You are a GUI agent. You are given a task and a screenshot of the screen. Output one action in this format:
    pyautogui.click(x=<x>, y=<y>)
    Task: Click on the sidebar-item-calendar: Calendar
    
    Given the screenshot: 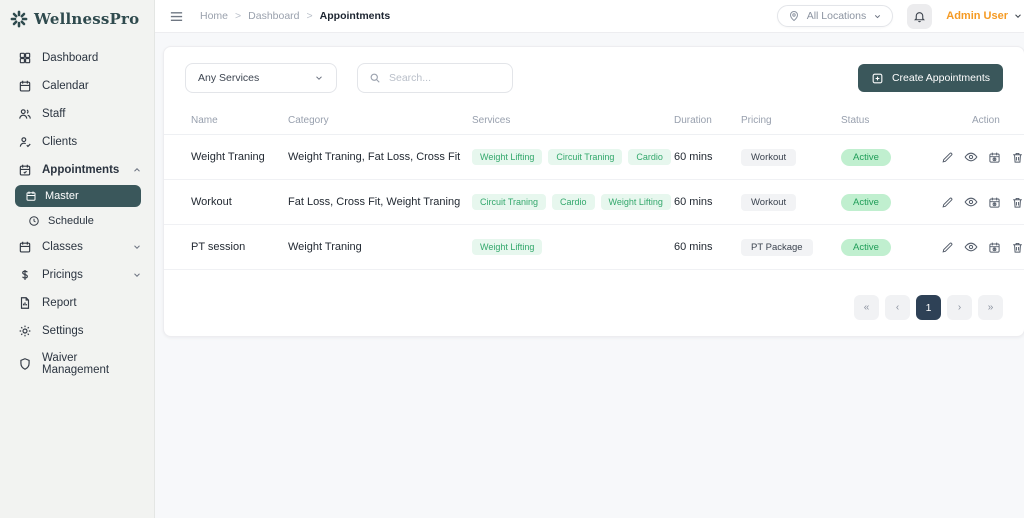 What is the action you would take?
    pyautogui.click(x=77, y=86)
    